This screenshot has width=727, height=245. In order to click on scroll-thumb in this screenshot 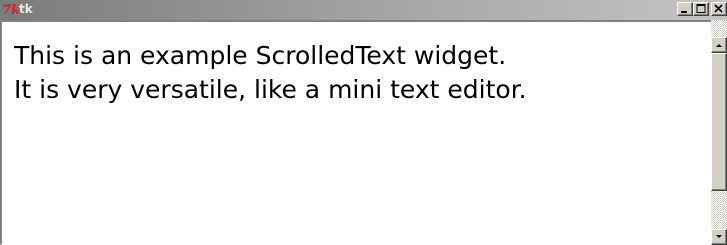, I will do `click(719, 122)`.